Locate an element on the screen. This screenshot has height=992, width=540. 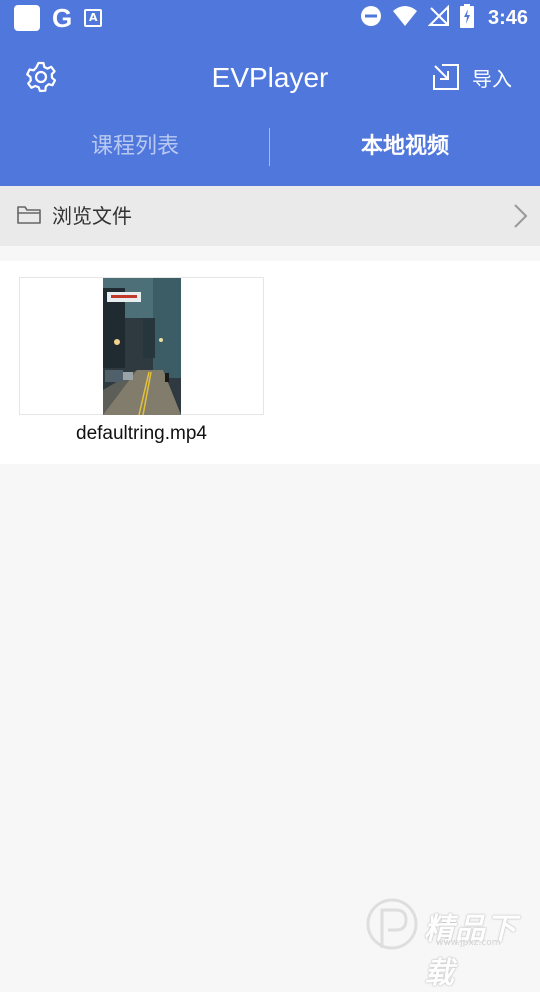
tab-course-list: 课程列表 is located at coordinates (135, 147).